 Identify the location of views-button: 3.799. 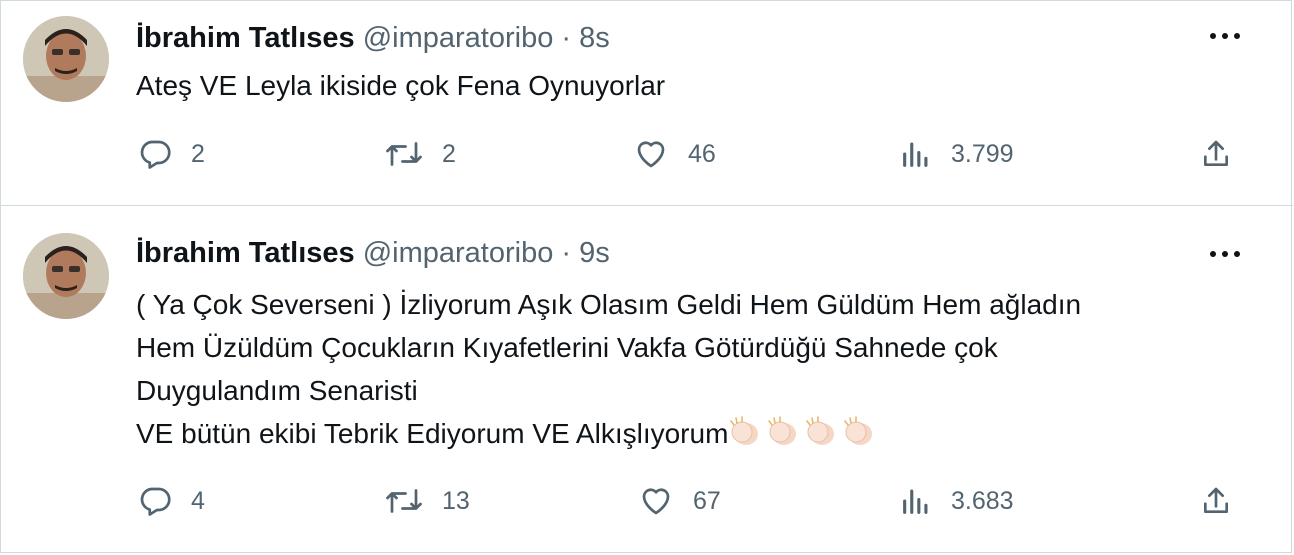
(956, 154).